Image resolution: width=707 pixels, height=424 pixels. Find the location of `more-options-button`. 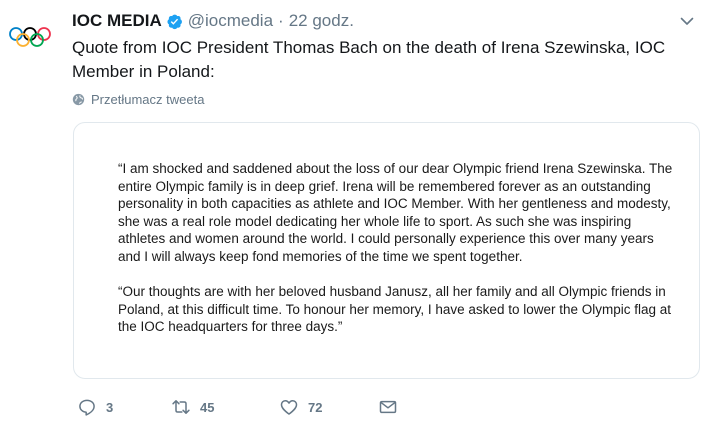

more-options-button is located at coordinates (687, 21).